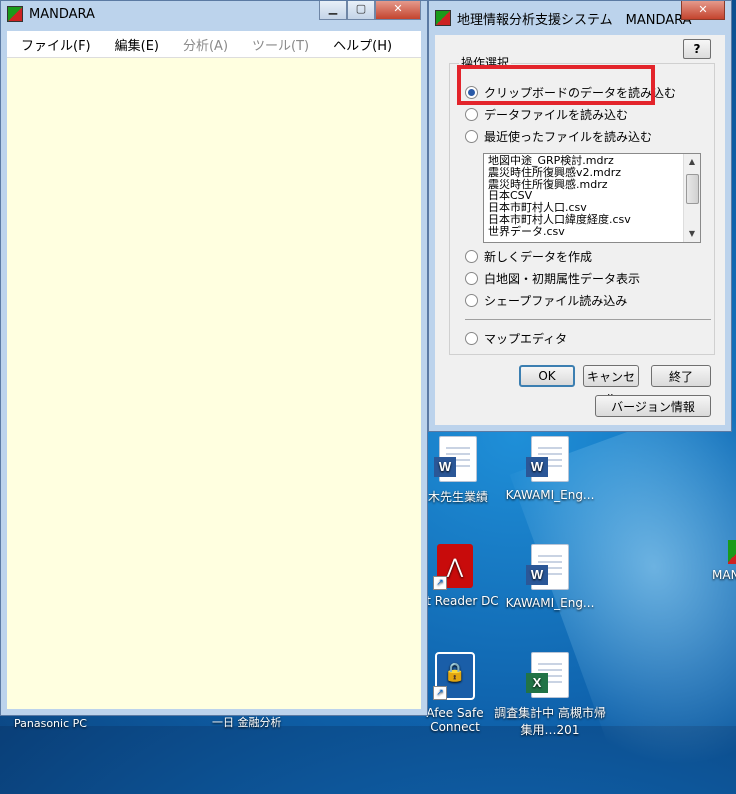  Describe the element at coordinates (556, 85) in the screenshot. I see `red-highlight-box` at that location.